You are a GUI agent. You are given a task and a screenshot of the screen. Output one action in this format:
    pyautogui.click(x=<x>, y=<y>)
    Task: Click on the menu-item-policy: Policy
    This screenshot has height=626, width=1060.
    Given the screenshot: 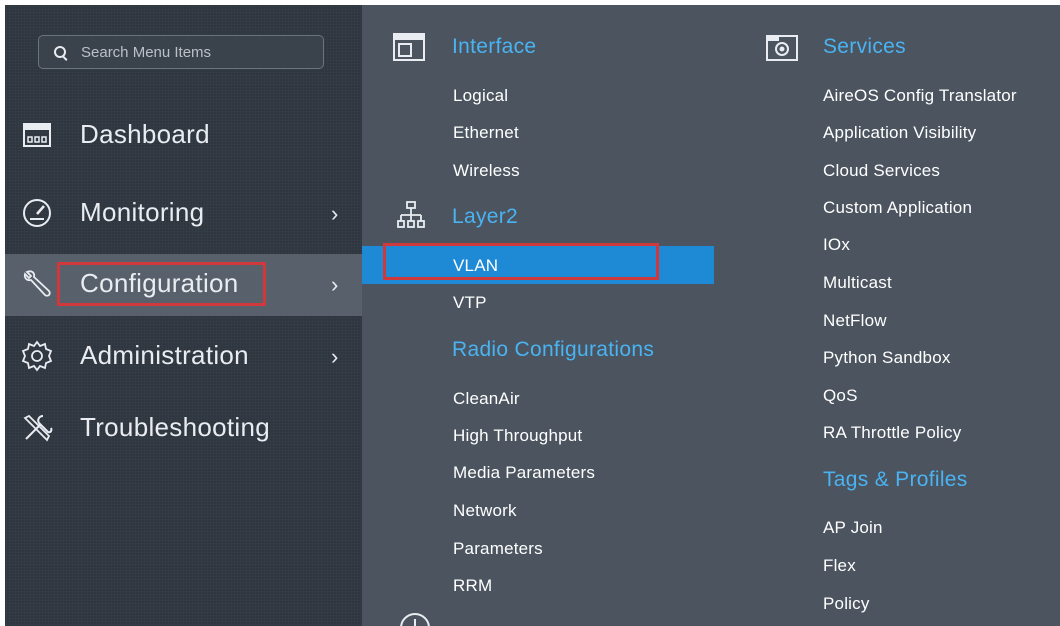 What is the action you would take?
    pyautogui.click(x=846, y=604)
    